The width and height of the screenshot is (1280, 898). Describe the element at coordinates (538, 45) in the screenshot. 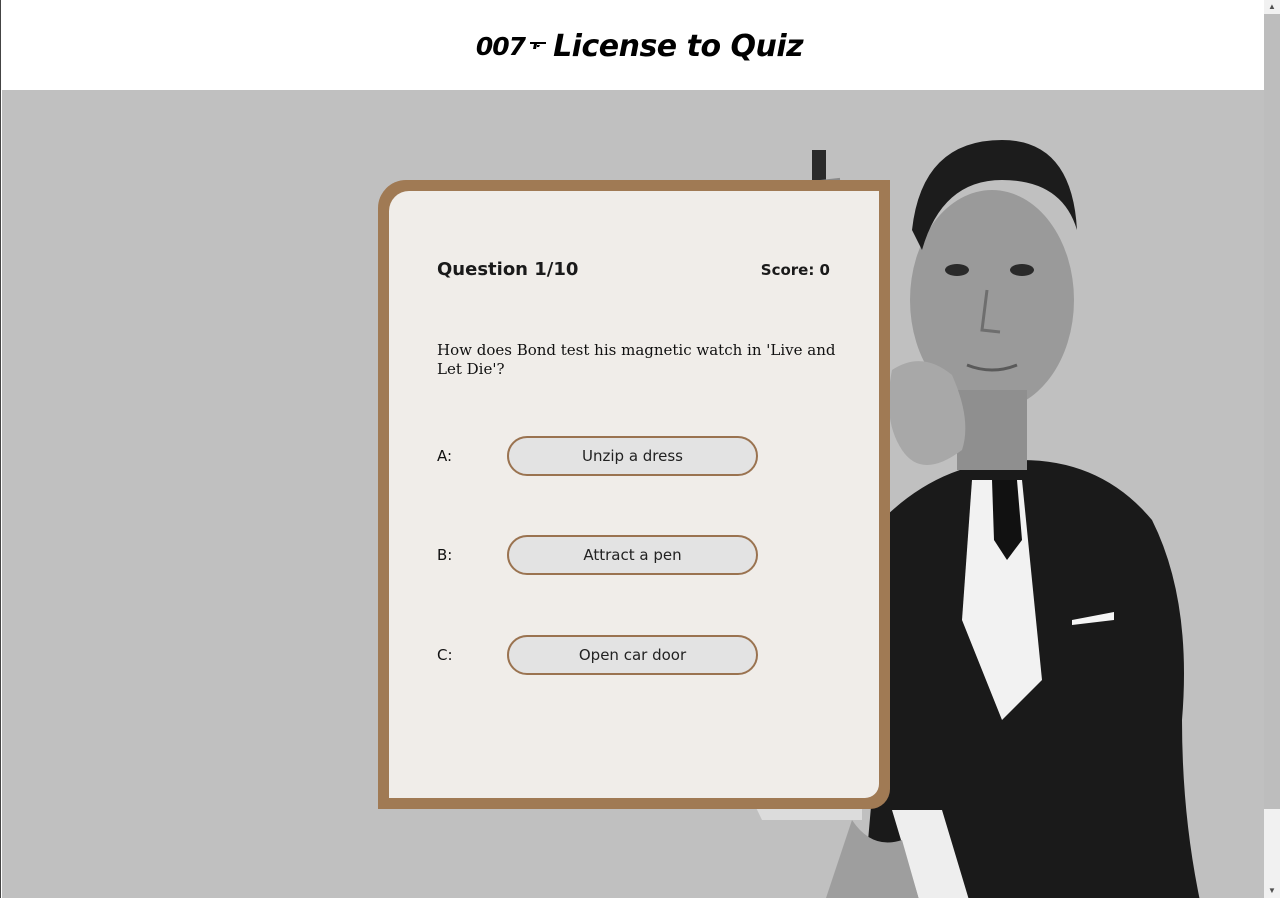

I see `007-gun-logo-icon` at that location.